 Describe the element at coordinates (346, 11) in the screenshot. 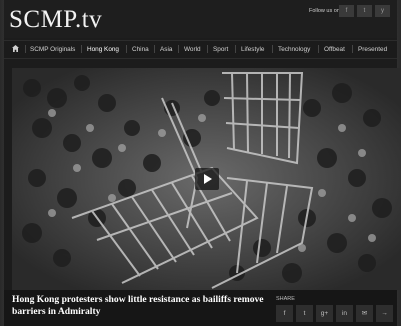

I see `facebook-icon: f` at that location.